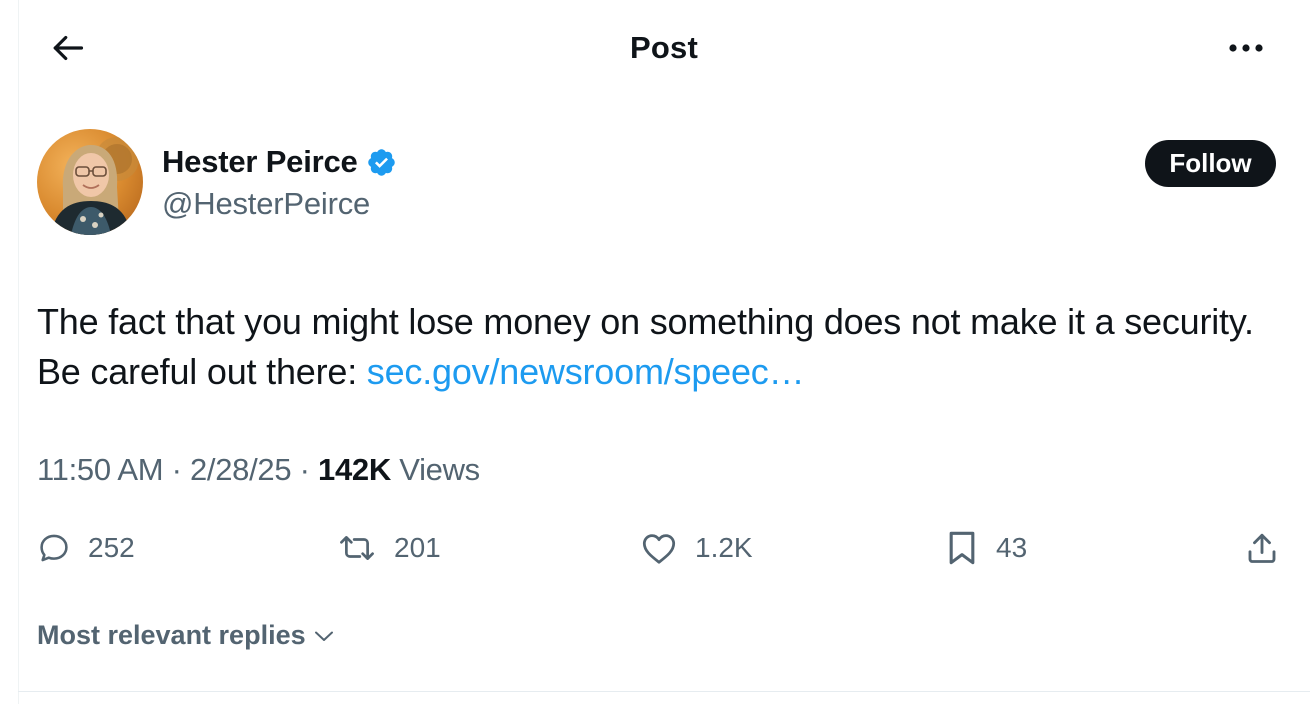 This screenshot has height=704, width=1310. What do you see at coordinates (962, 548) in the screenshot?
I see `bookmark-icon` at bounding box center [962, 548].